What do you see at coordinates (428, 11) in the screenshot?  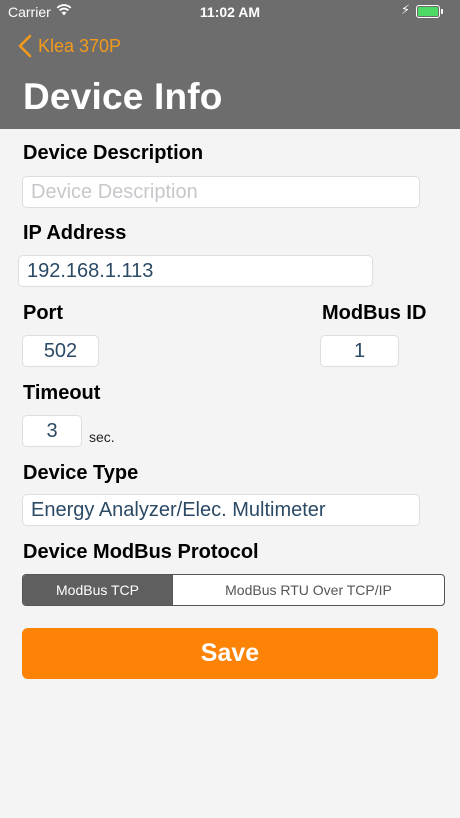 I see `battery-icon` at bounding box center [428, 11].